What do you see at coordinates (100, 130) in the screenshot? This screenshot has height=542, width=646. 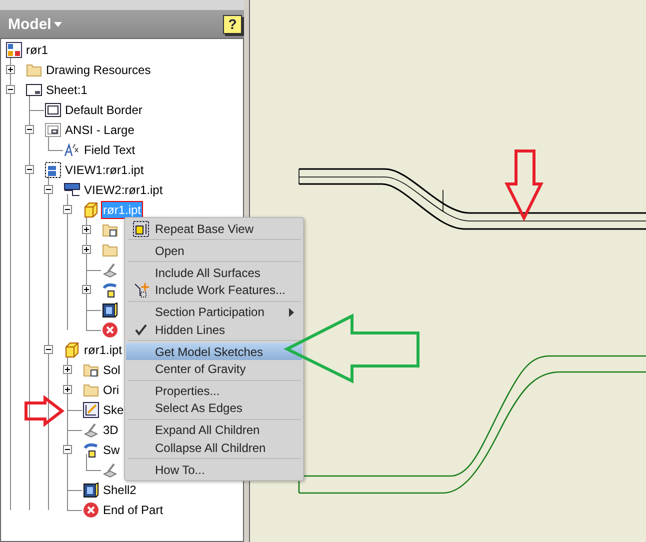 I see `tree-item: ANSI - Large` at bounding box center [100, 130].